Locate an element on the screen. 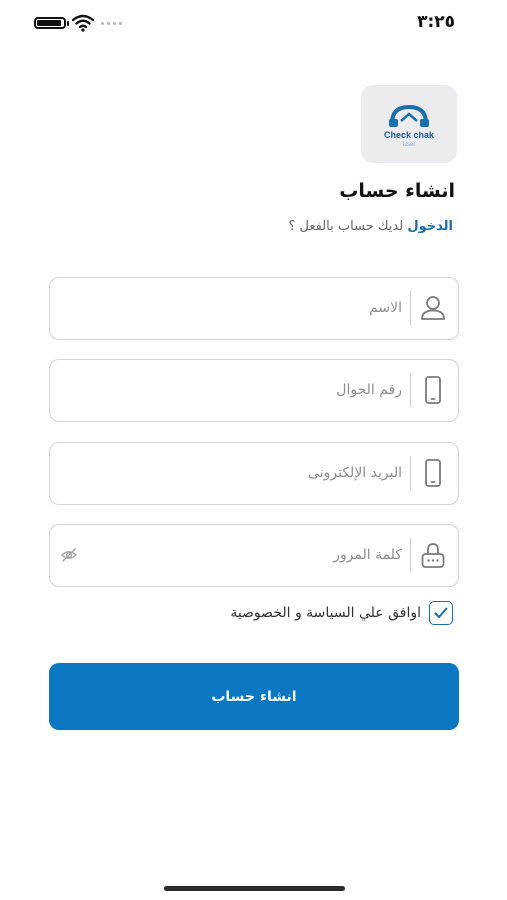 The width and height of the screenshot is (507, 900). terms-checkbox is located at coordinates (441, 613).